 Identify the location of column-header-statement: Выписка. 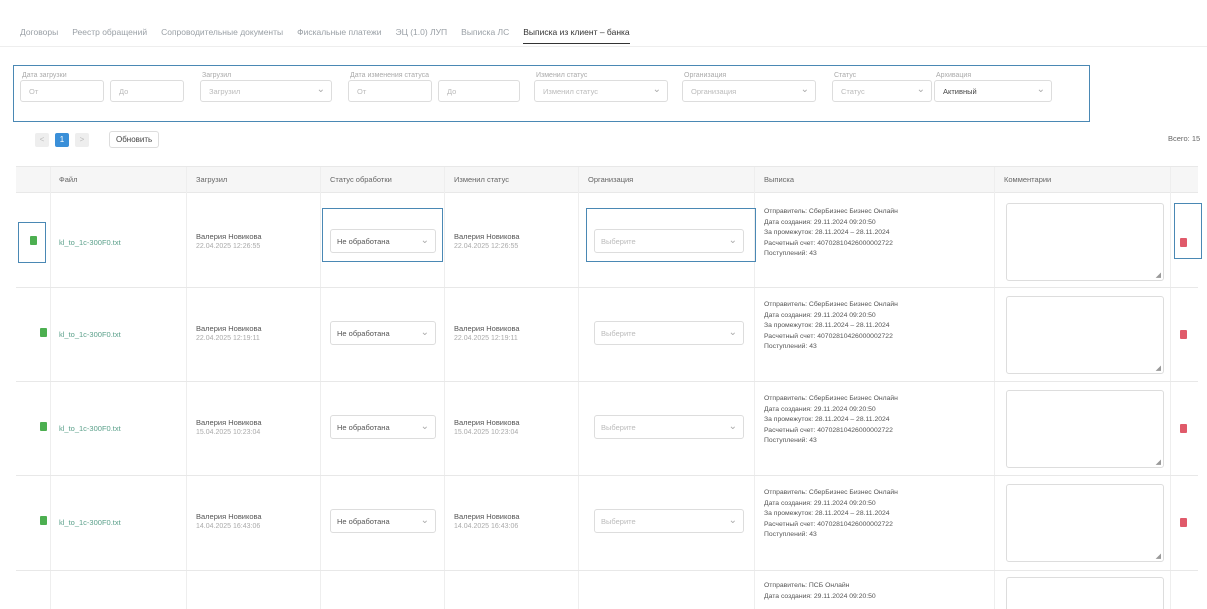
(779, 179).